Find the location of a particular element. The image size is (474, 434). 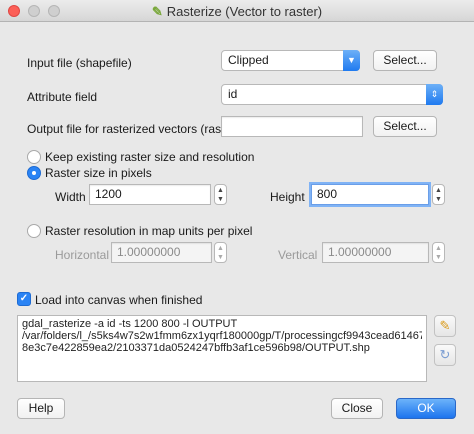

pencil-icon: ✎ is located at coordinates (445, 326).